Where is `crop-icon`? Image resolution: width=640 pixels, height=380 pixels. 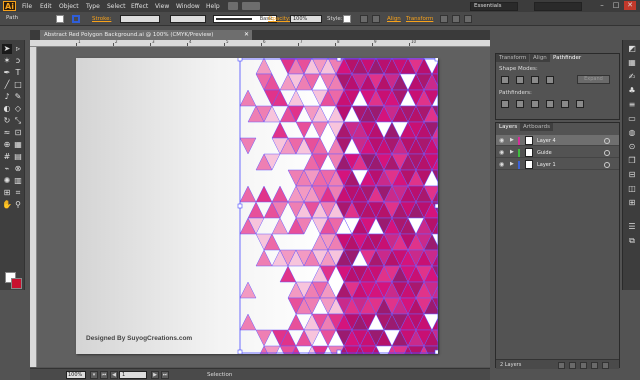
crop-icon is located at coordinates (550, 104).